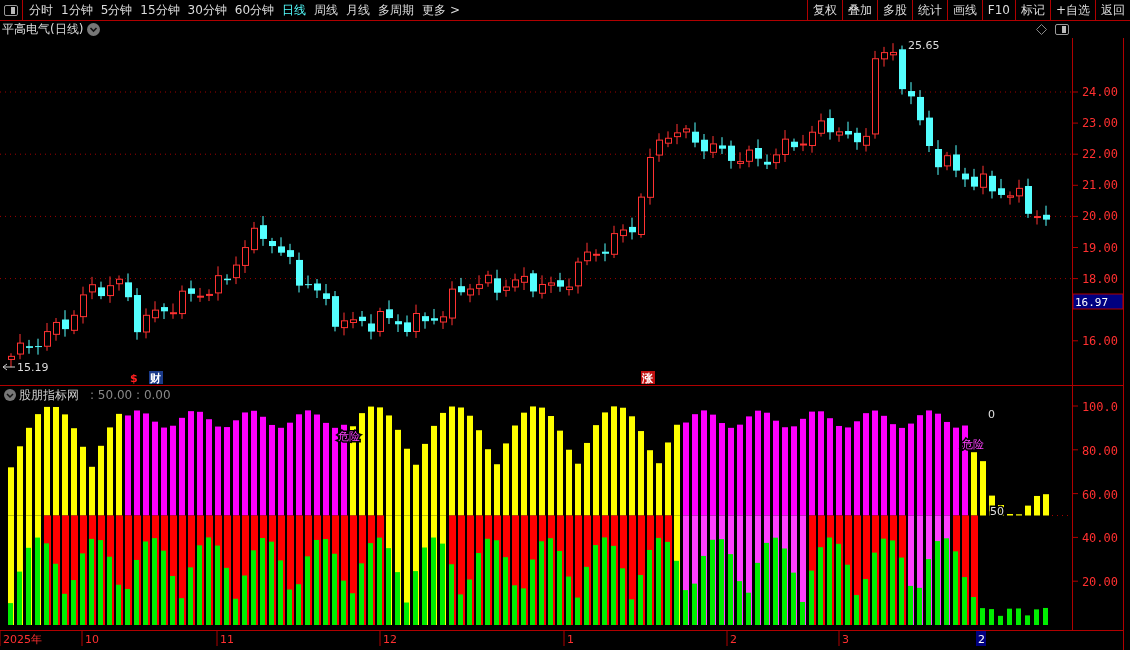 This screenshot has width=1130, height=650. I want to click on toolbar-button: 多股, so click(894, 10).